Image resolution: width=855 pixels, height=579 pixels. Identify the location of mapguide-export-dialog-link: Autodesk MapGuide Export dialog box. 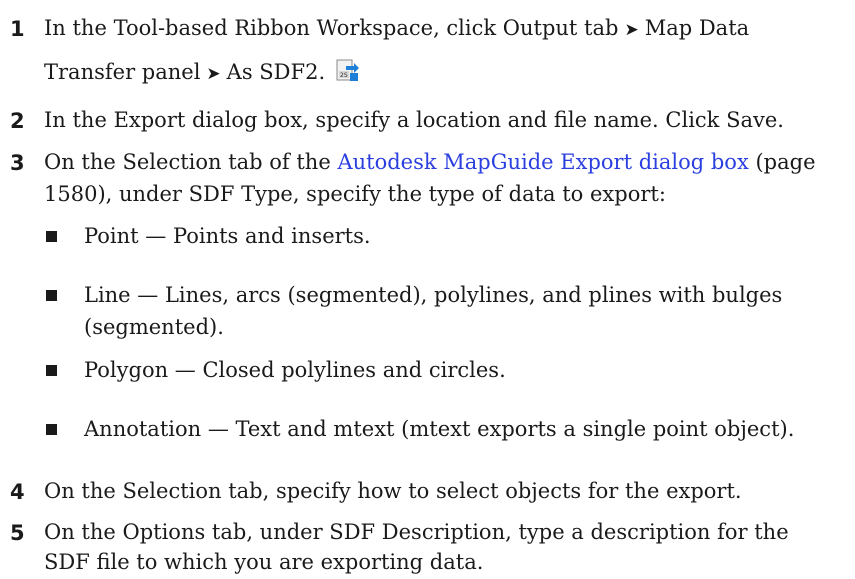
(542, 162).